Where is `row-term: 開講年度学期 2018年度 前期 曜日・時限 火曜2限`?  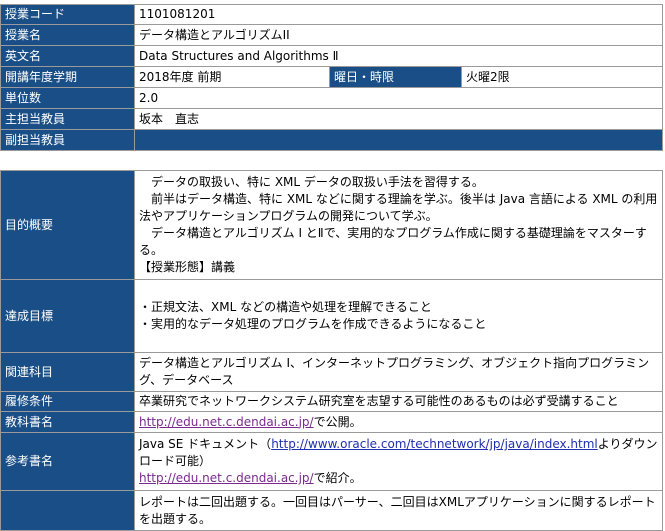 row-term: 開講年度学期 2018年度 前期 曜日・時限 火曜2限 is located at coordinates (331, 77).